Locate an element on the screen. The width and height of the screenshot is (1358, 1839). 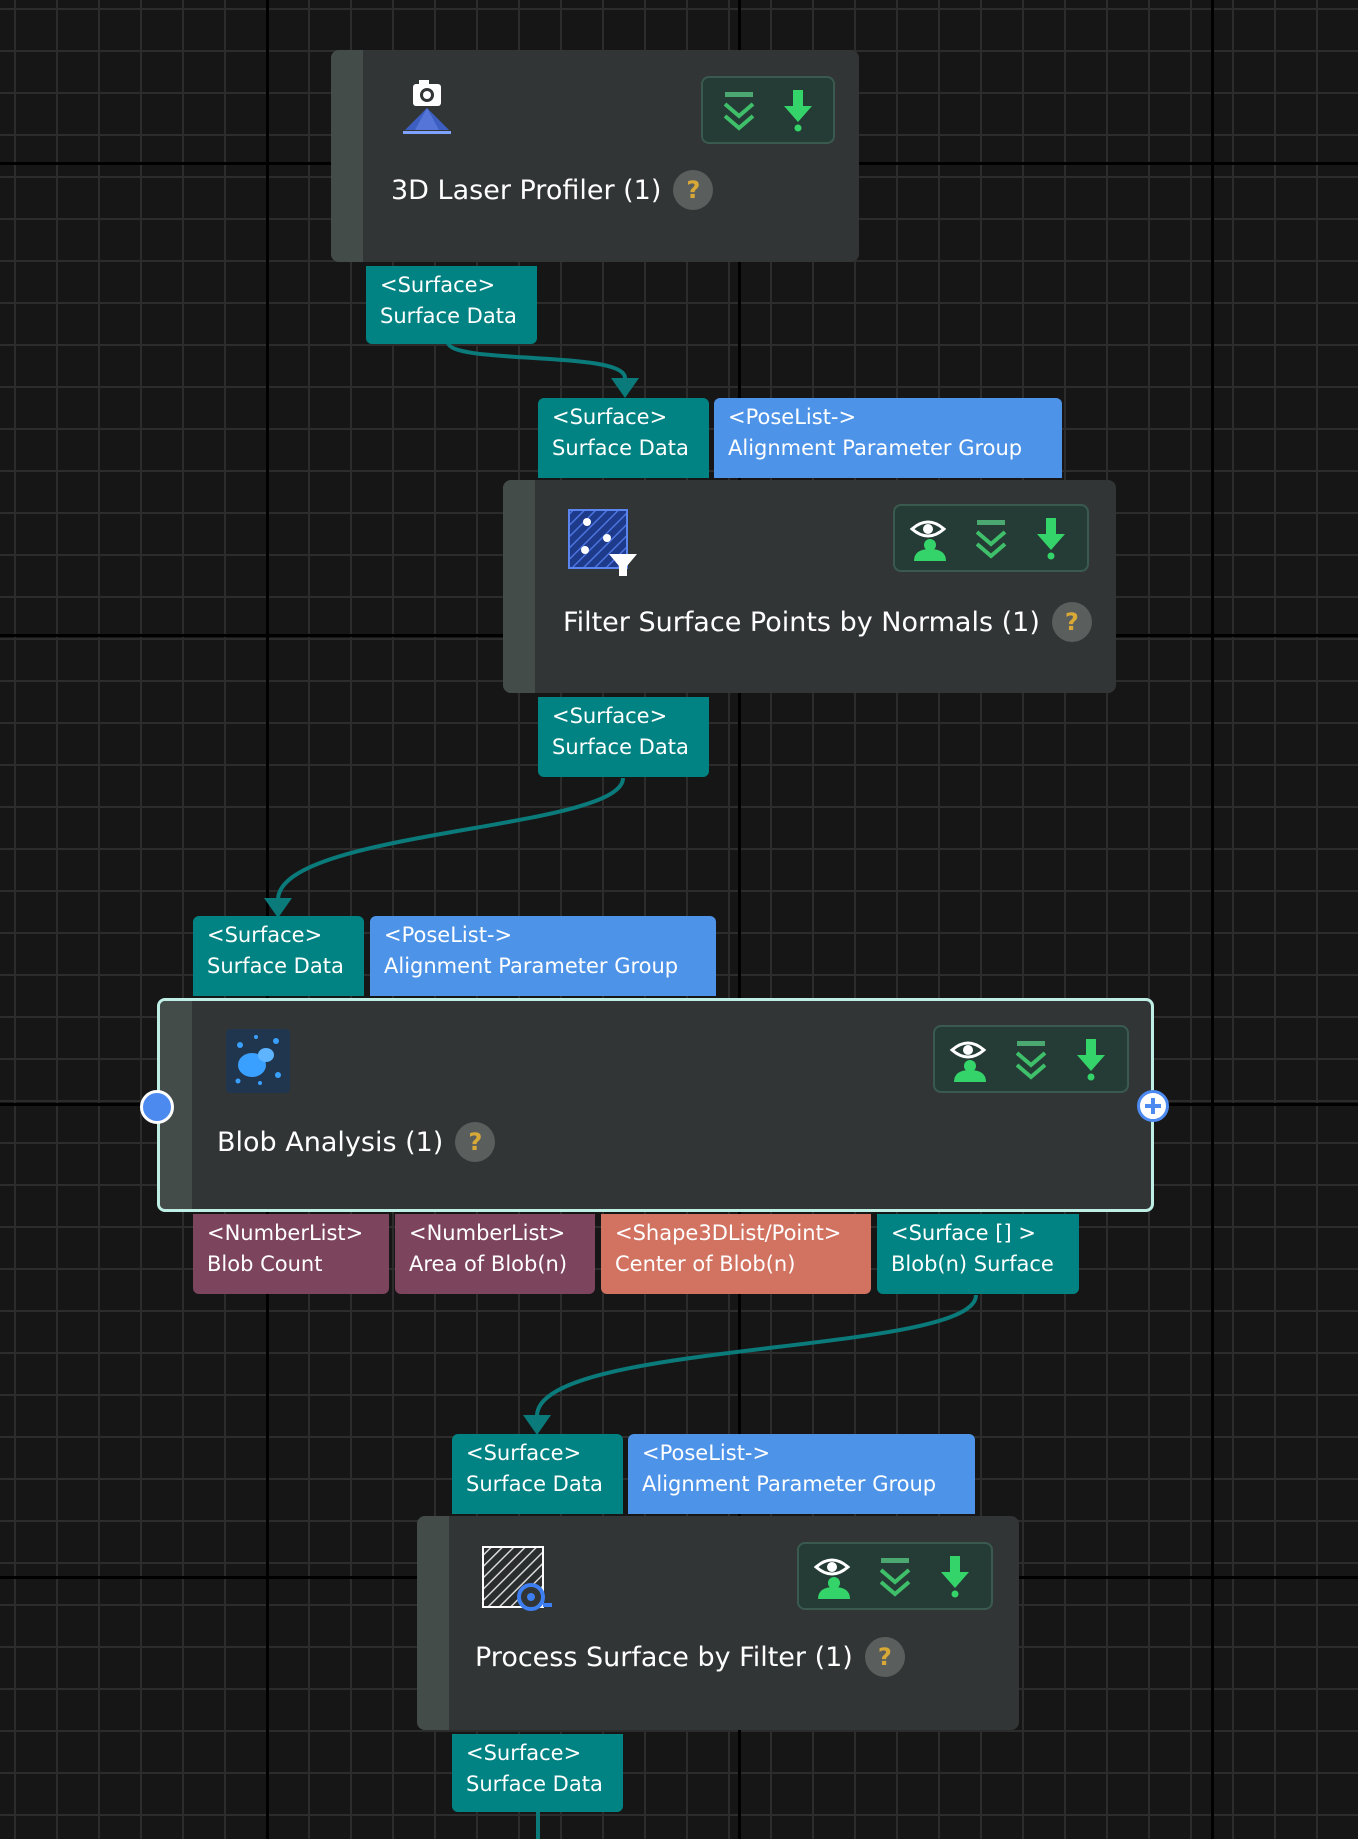
left-connection-anchor is located at coordinates (157, 1107).